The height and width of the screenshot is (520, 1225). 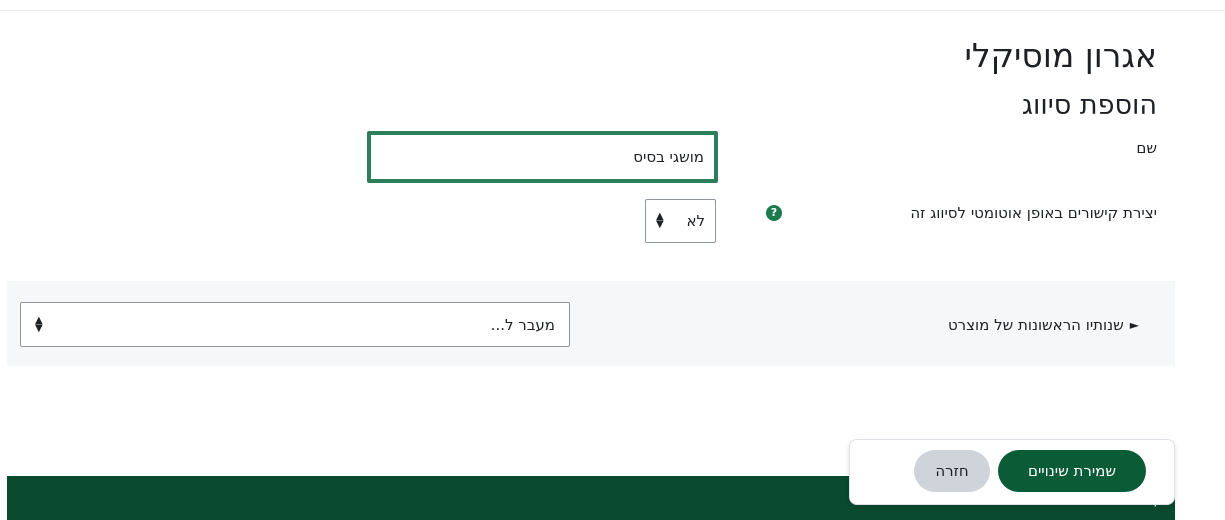 I want to click on autolink-select-value: לא, so click(x=695, y=221).